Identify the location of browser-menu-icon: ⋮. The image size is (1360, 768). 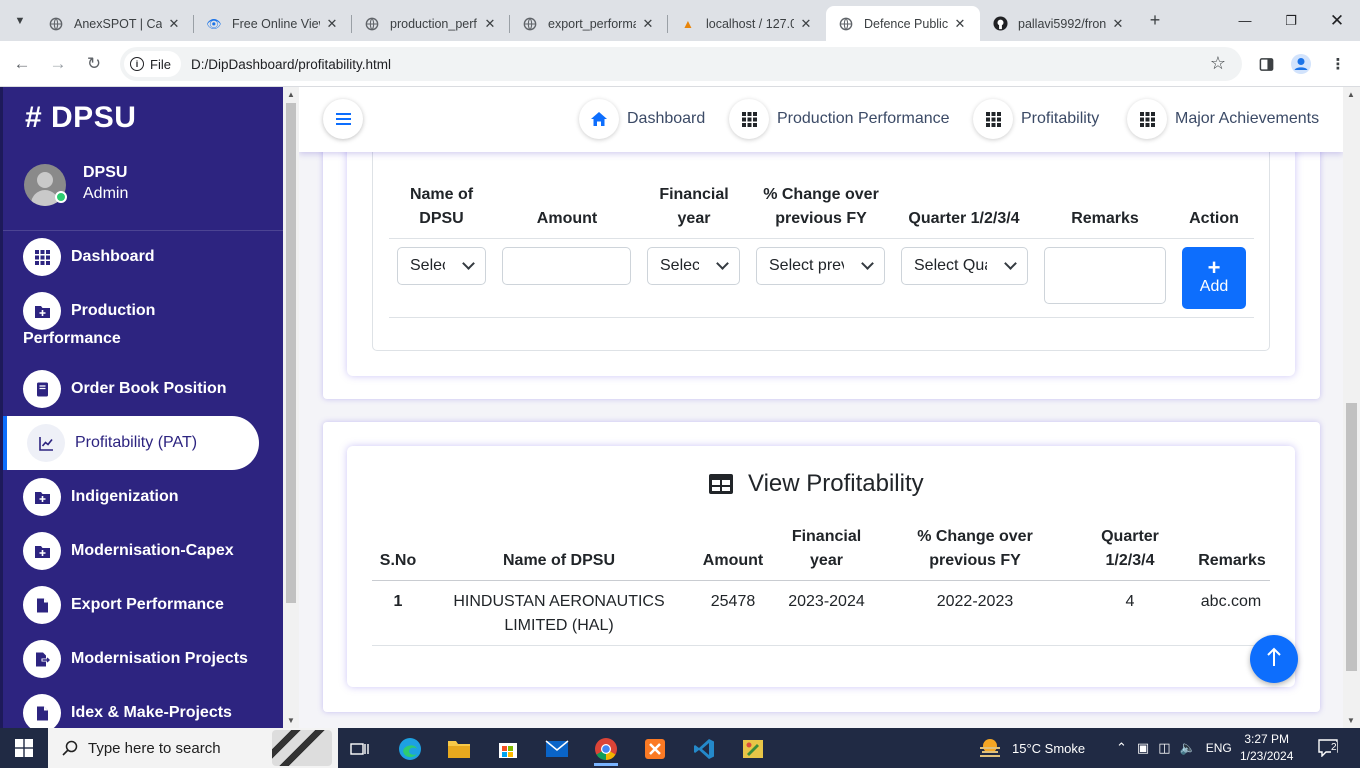
(1338, 64).